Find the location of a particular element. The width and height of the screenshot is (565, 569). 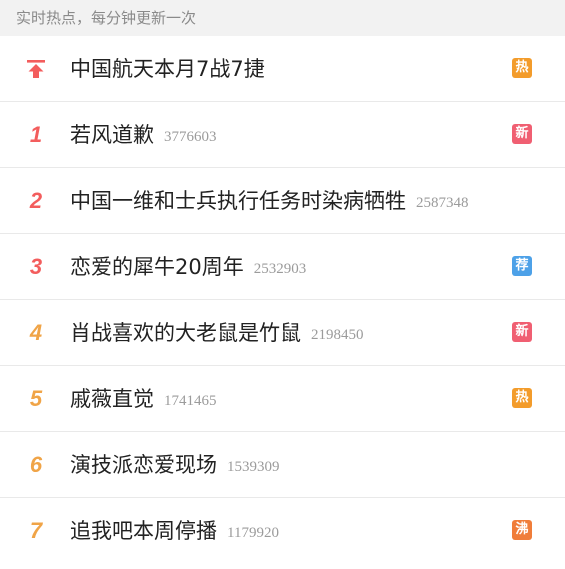

search-count: 1539309 is located at coordinates (253, 467).